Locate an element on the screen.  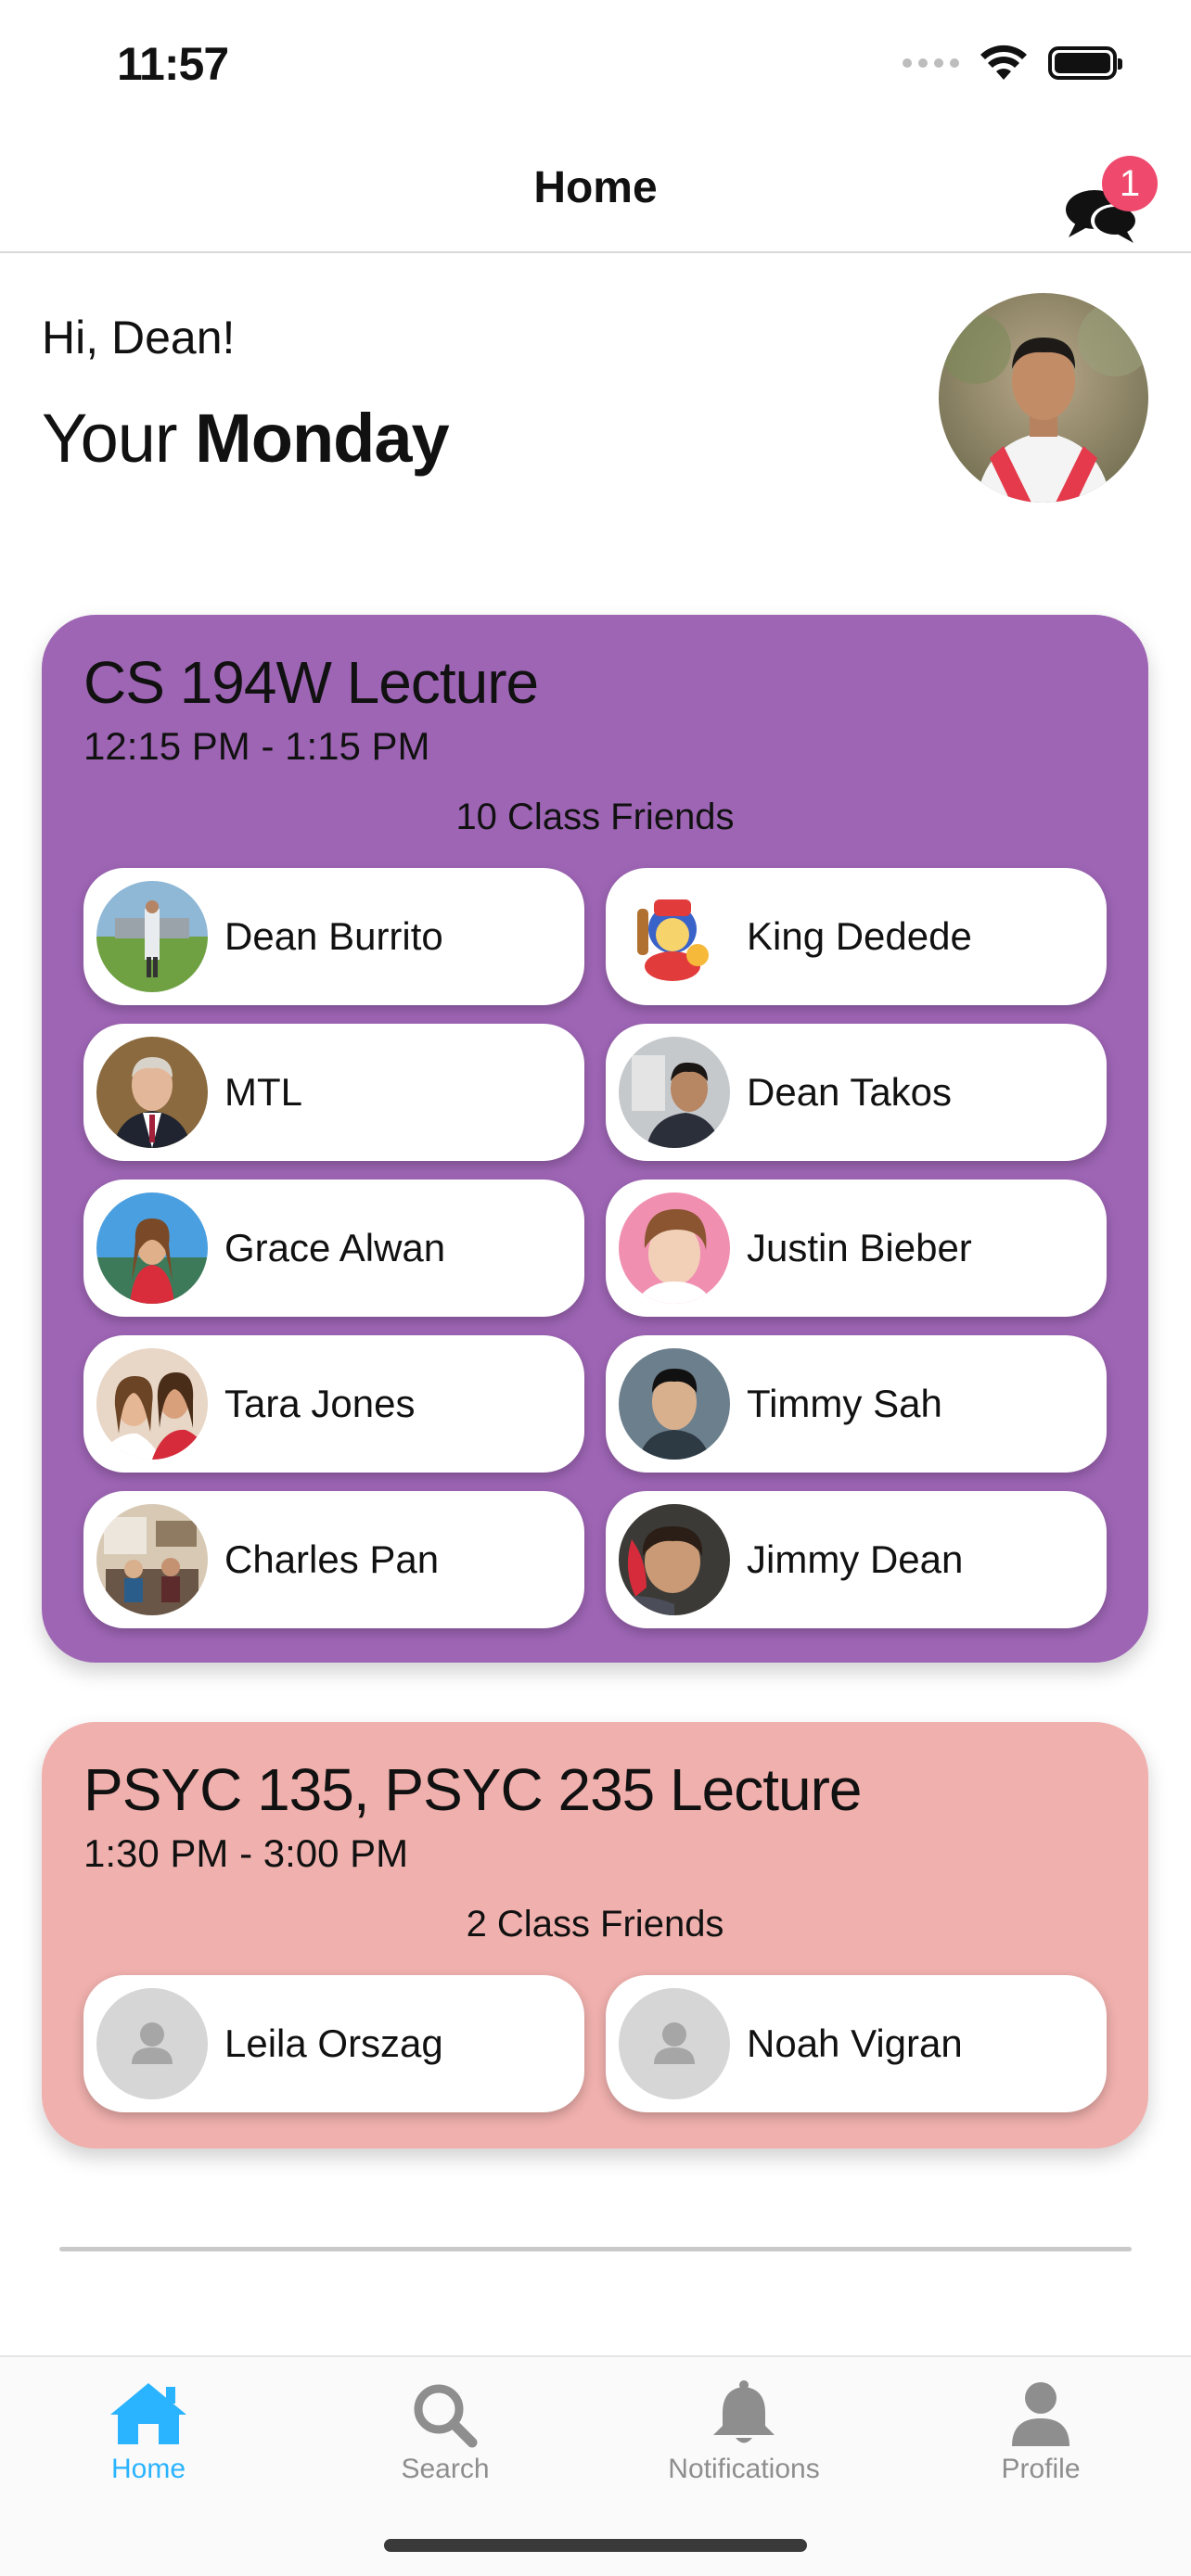
friend-chip: King Dedede is located at coordinates (856, 937).